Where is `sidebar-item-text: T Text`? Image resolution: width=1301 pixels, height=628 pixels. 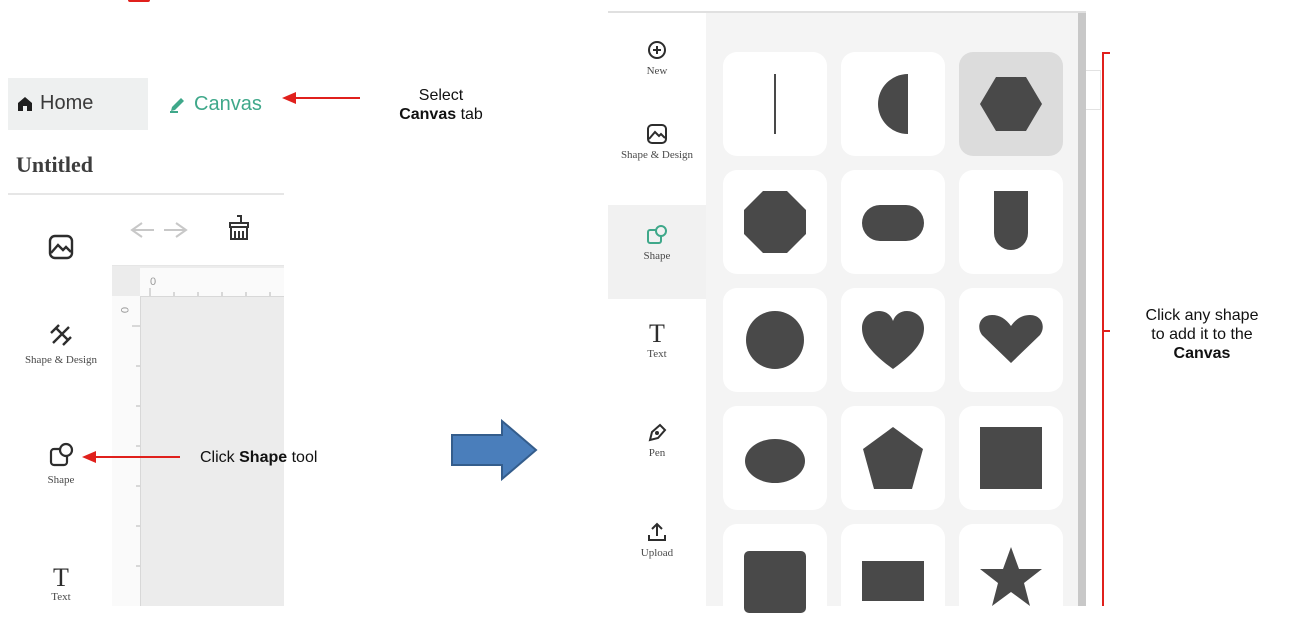 sidebar-item-text: T Text is located at coordinates (61, 583).